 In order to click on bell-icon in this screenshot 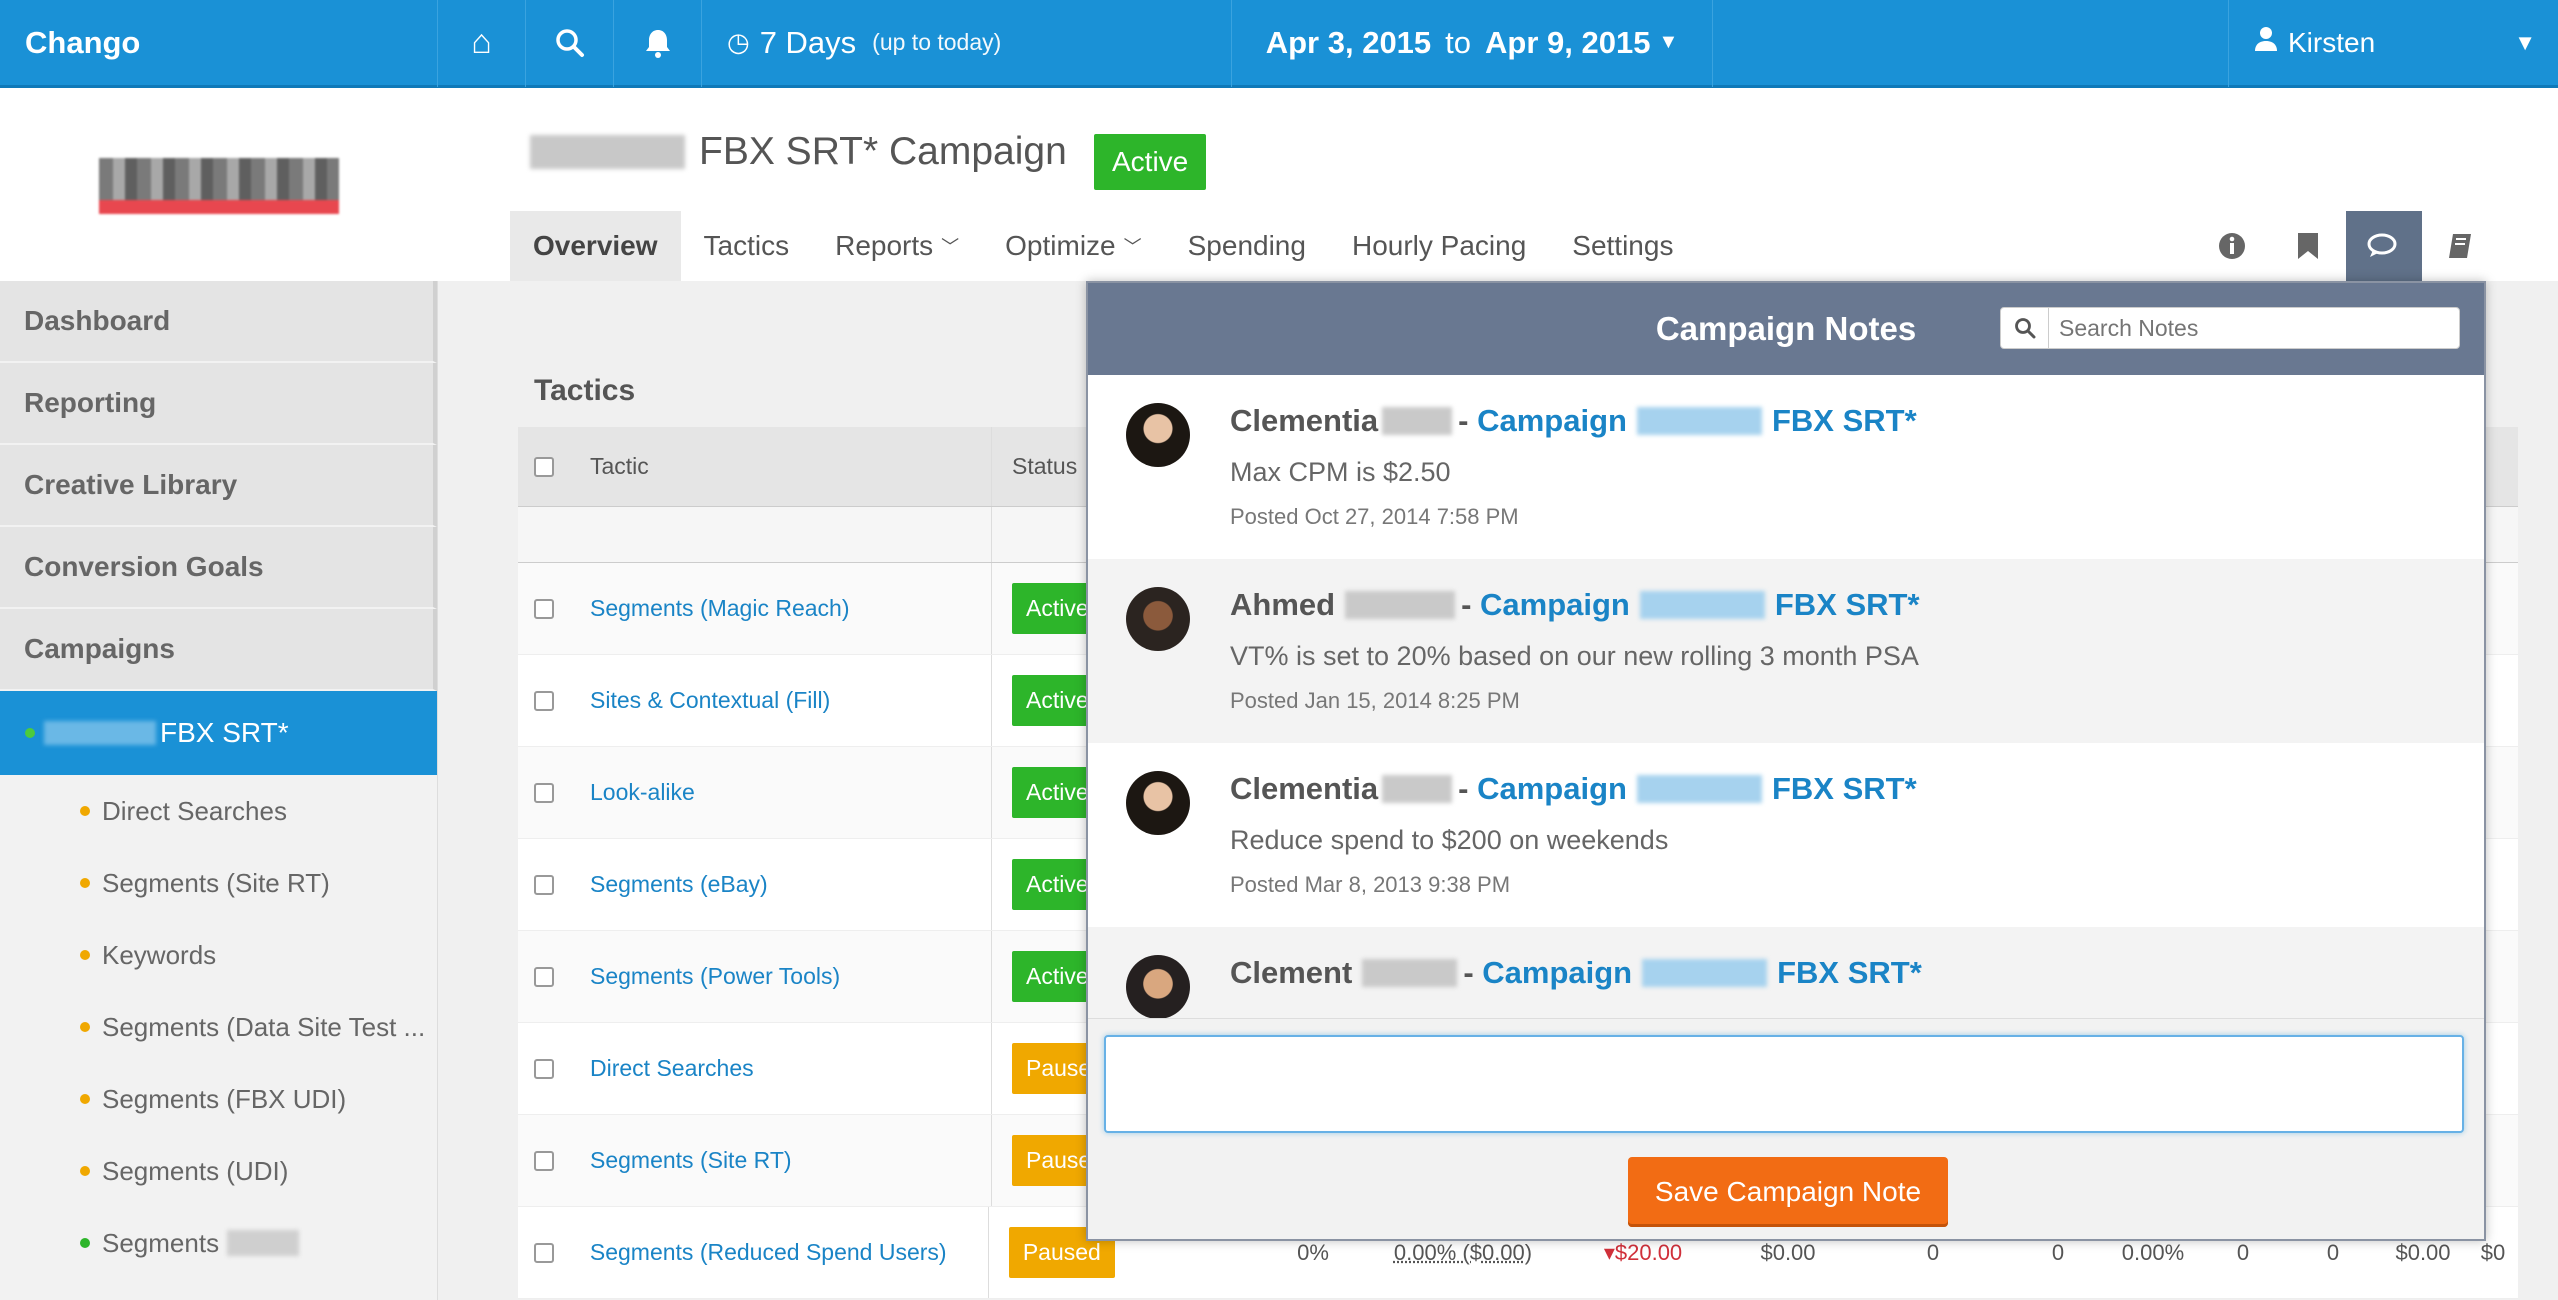, I will do `click(658, 43)`.